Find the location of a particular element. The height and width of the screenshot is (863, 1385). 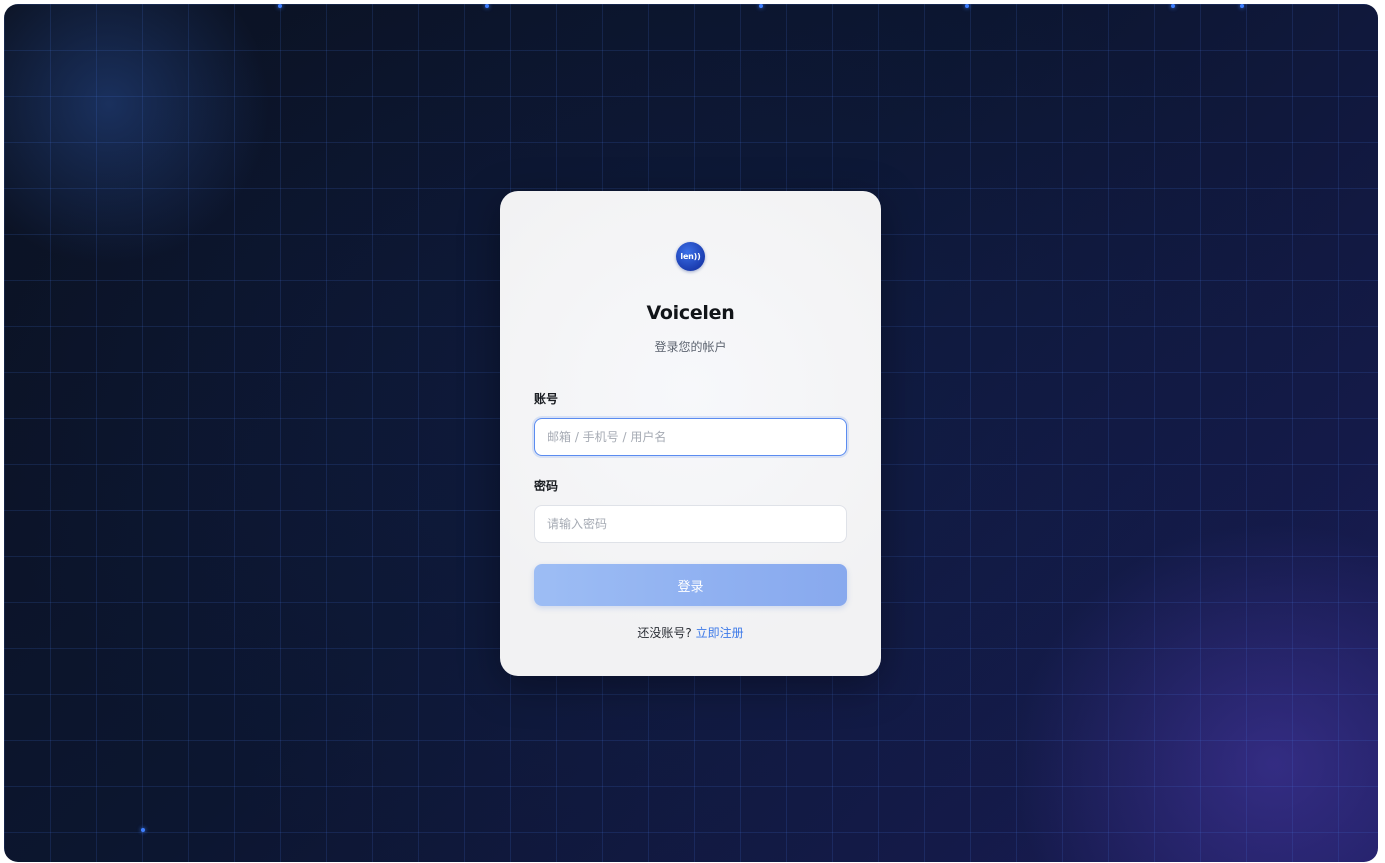

register-prompt: 还没账号? is located at coordinates (664, 633).